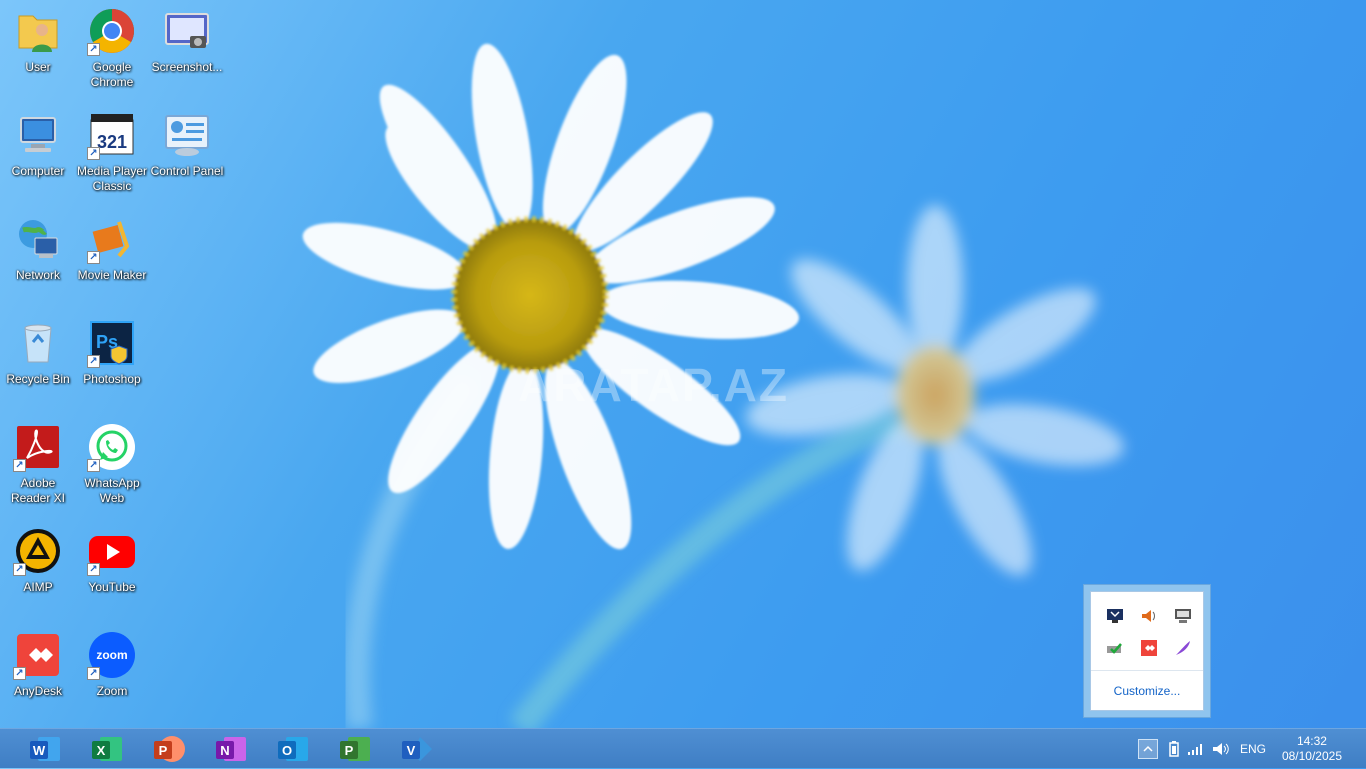  What do you see at coordinates (187, 135) in the screenshot?
I see `control-panel-icon` at bounding box center [187, 135].